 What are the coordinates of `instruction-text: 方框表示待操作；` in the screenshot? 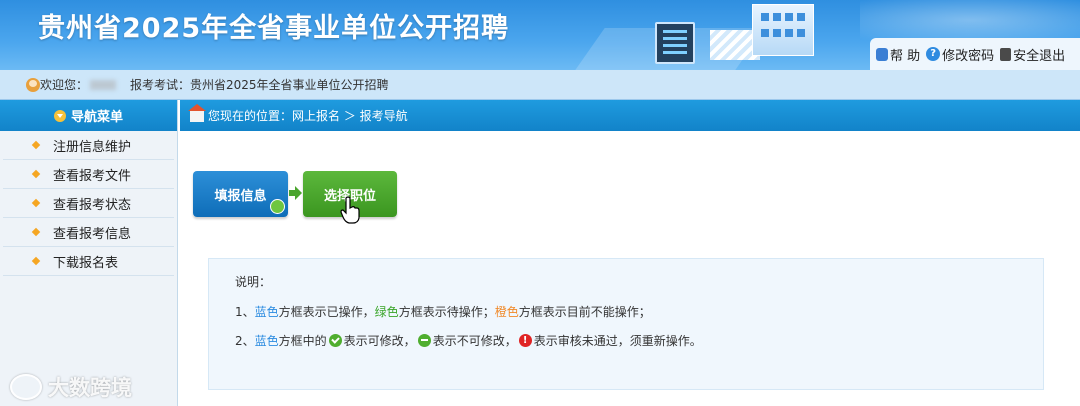 It's located at (446, 312).